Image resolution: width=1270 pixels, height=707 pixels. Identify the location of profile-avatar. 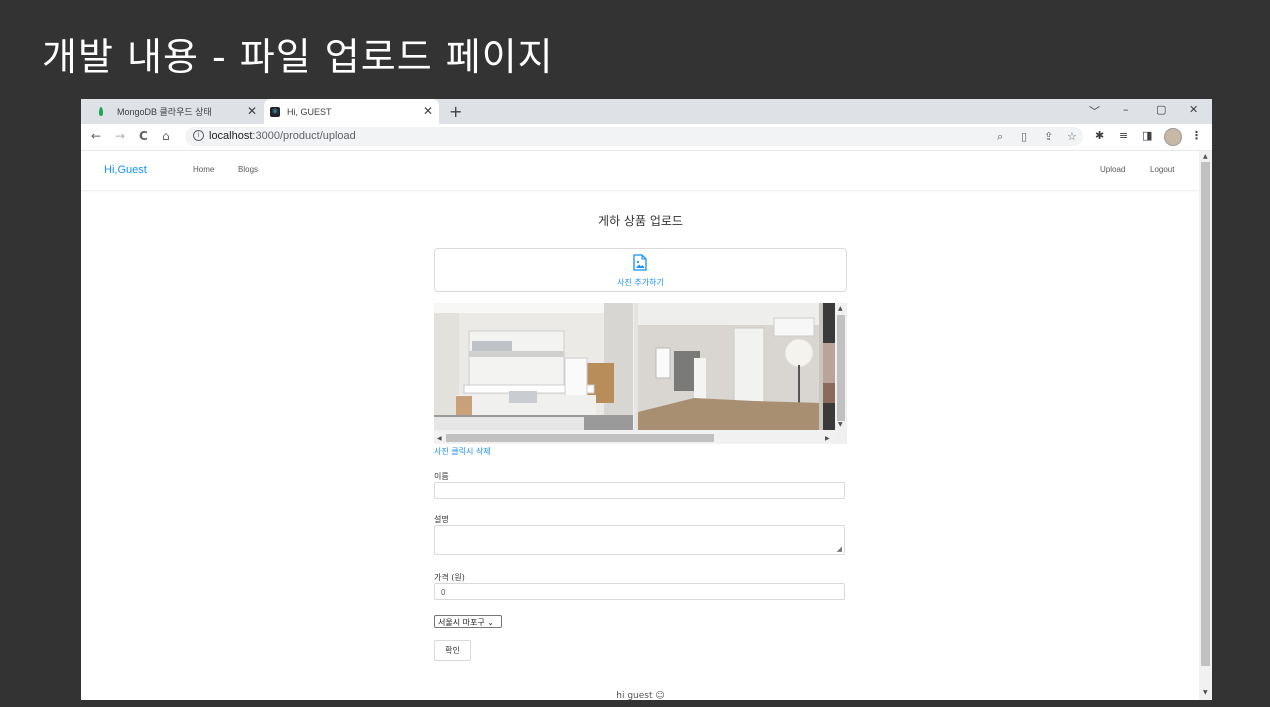
(1173, 137).